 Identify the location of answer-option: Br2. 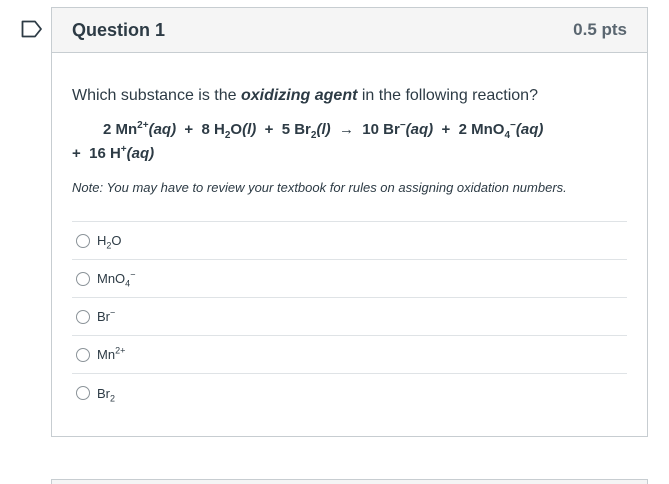
(349, 393).